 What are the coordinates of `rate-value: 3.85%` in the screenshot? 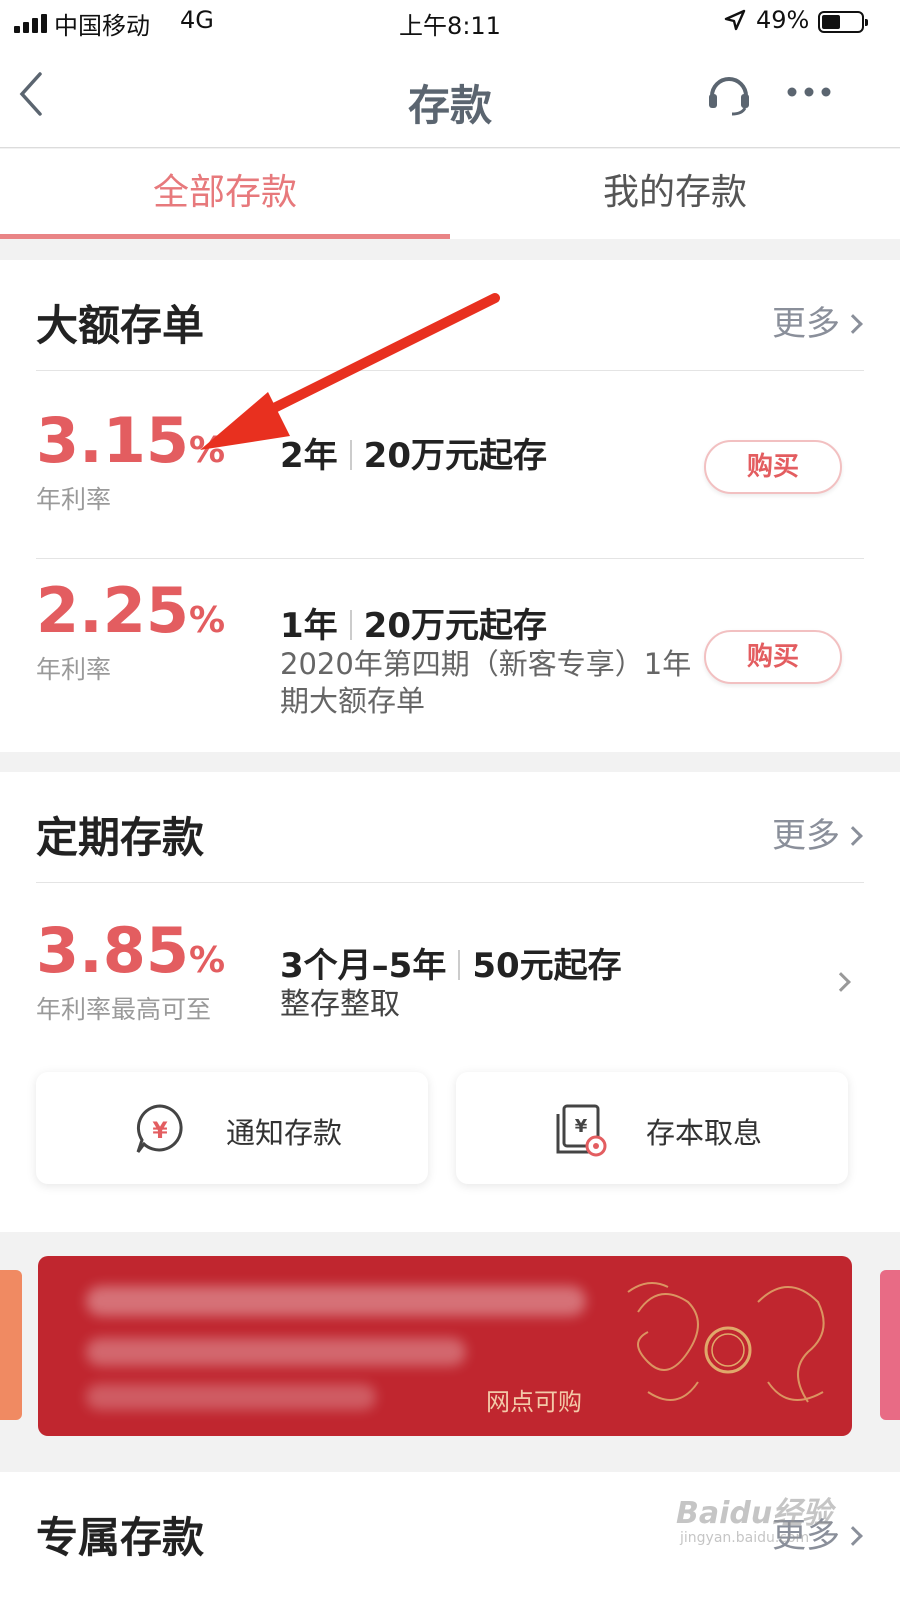 It's located at (131, 950).